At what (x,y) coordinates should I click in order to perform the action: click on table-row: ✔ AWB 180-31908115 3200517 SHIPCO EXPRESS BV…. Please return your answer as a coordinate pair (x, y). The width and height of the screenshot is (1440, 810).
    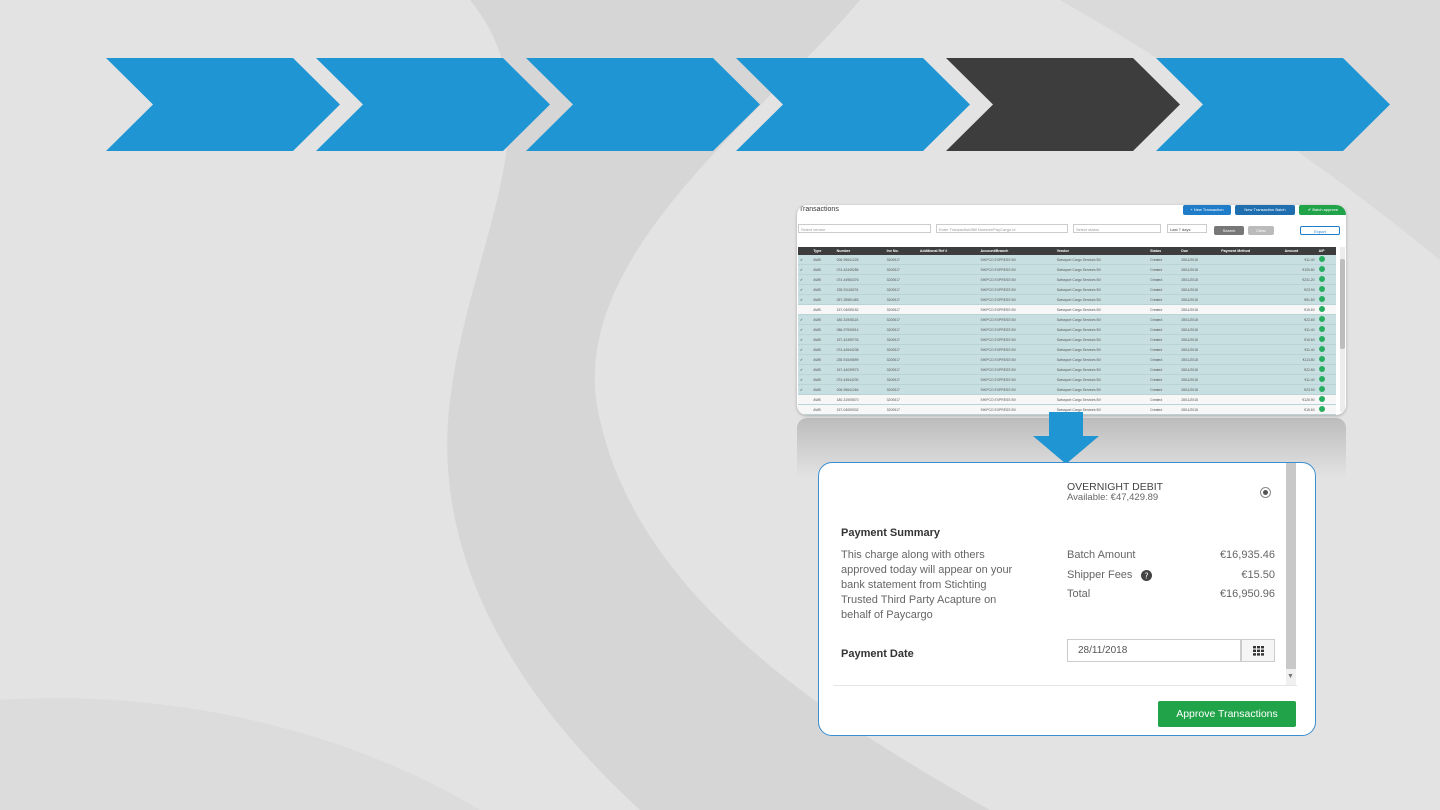
    Looking at the image, I should click on (1067, 319).